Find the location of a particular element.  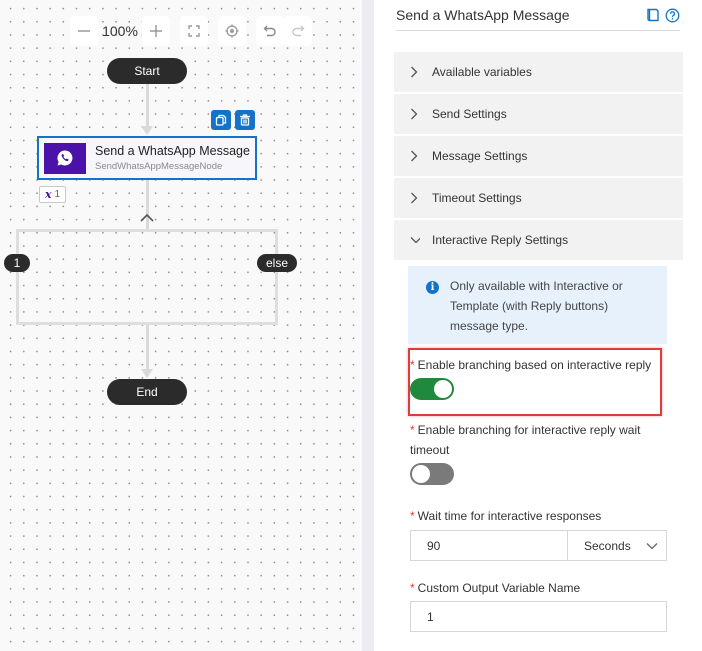

fit-view-button is located at coordinates (194, 31).